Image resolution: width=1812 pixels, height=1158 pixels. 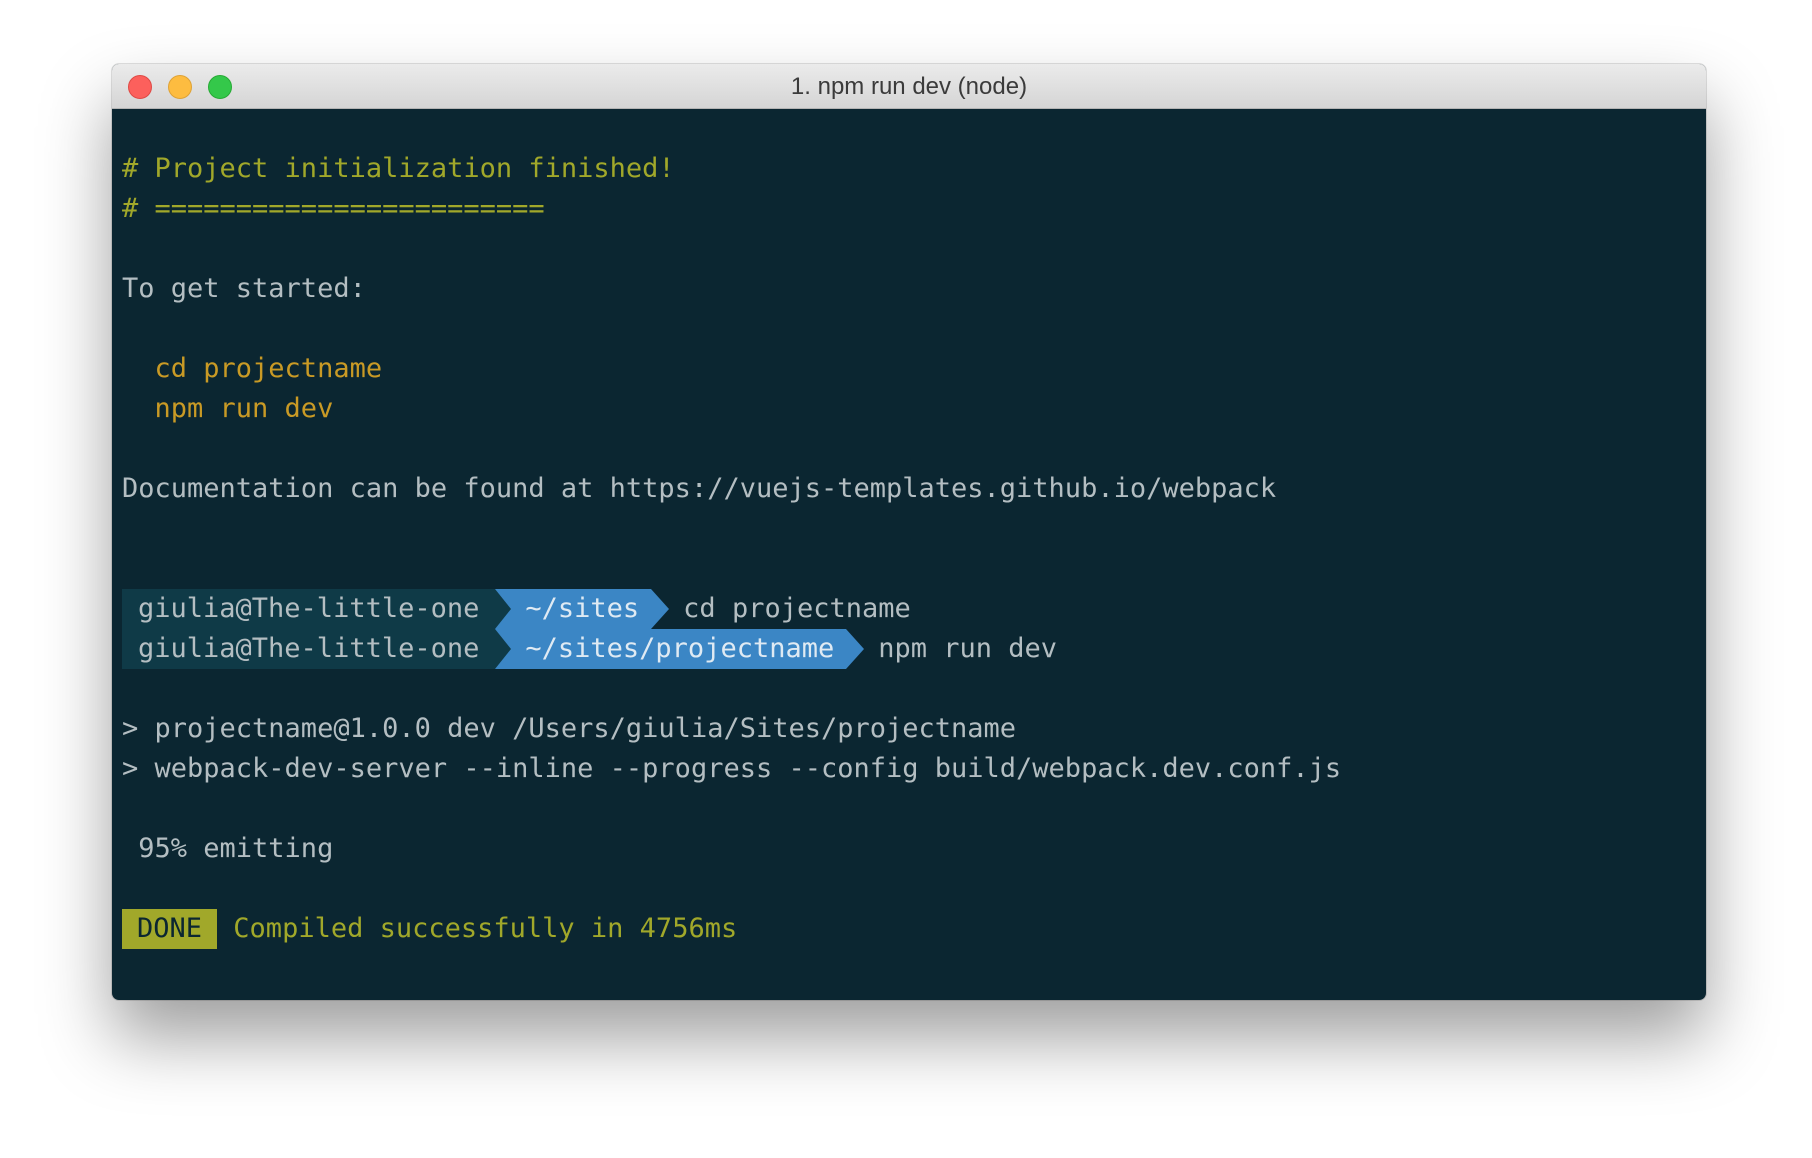 I want to click on progress-line: 95% emitting, so click(x=228, y=848).